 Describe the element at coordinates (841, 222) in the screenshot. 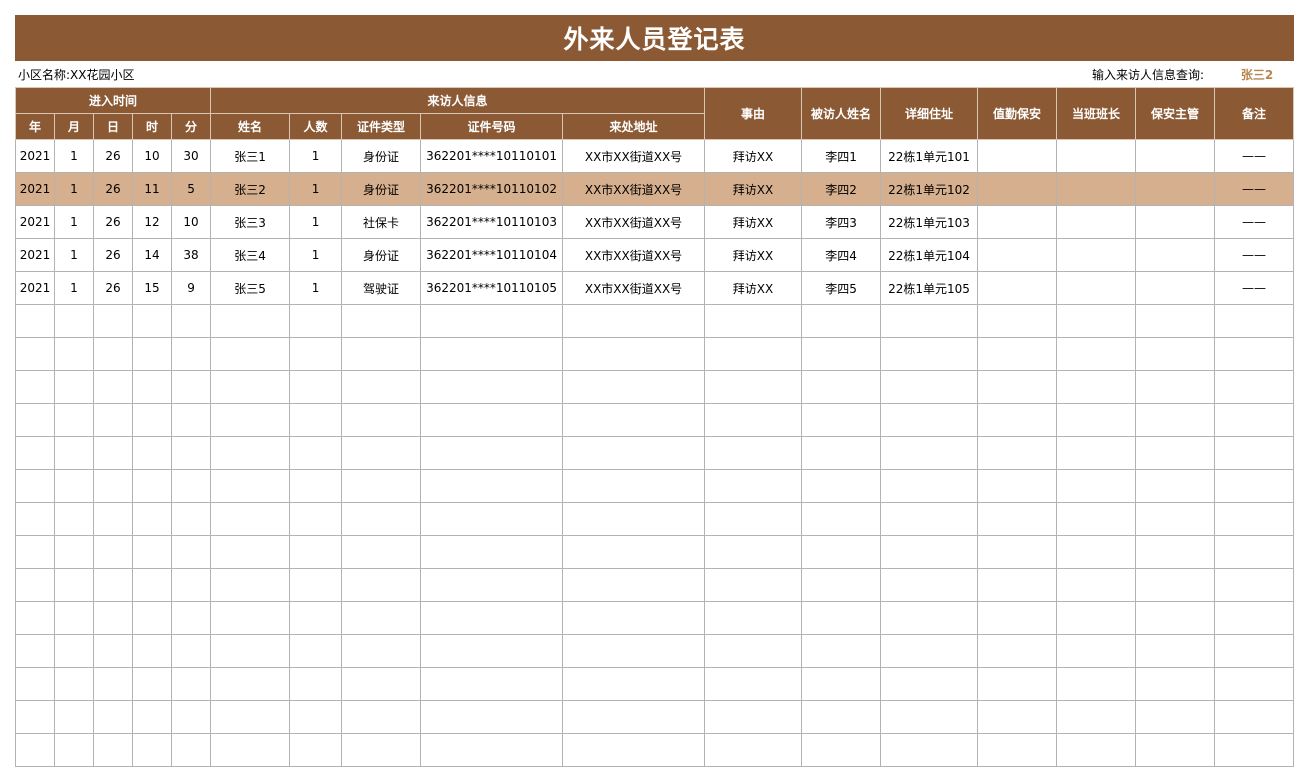

I see `table-cell: 李四3` at that location.